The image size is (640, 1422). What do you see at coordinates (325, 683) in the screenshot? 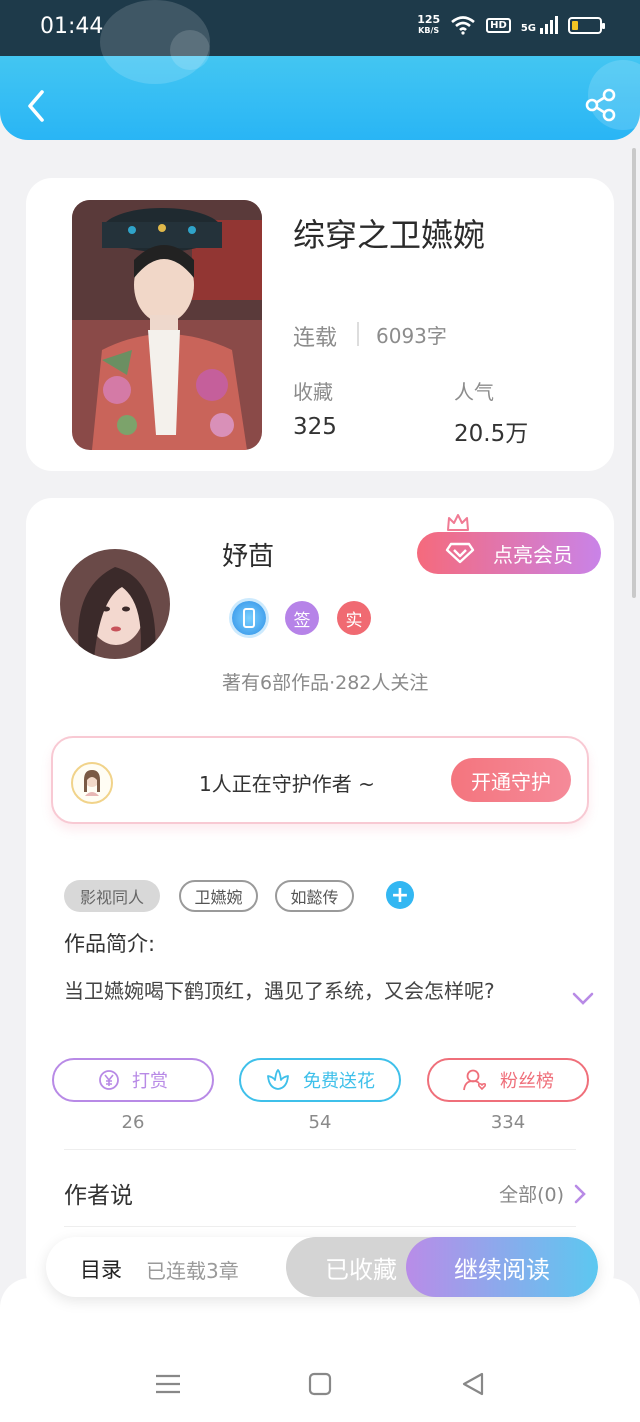
I see `author-meta: 著有6部作品·282人关注` at bounding box center [325, 683].